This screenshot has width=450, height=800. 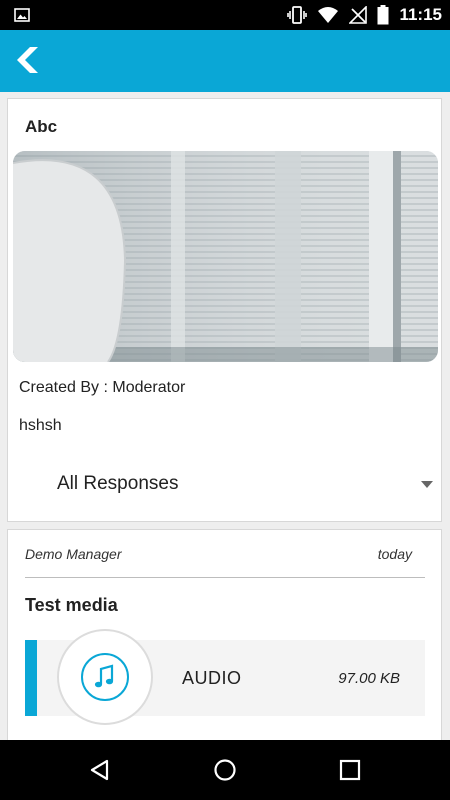 I want to click on music-note-icon, so click(x=105, y=677).